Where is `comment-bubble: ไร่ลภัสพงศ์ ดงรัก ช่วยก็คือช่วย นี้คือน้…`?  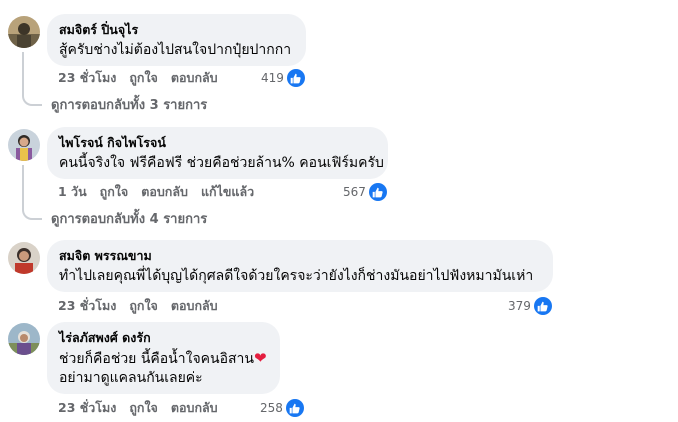
comment-bubble: ไร่ลภัสพงศ์ ดงรัก ช่วยก็คือช่วย นี้คือน้… is located at coordinates (163, 358).